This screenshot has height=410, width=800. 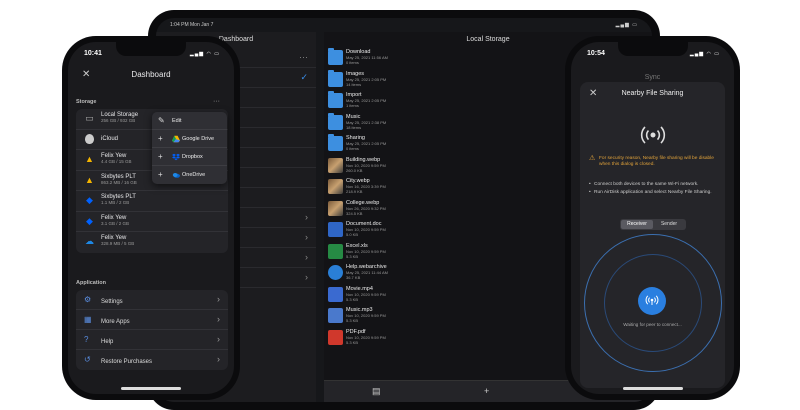 What do you see at coordinates (335, 294) in the screenshot?
I see `mp4-icon` at bounding box center [335, 294].